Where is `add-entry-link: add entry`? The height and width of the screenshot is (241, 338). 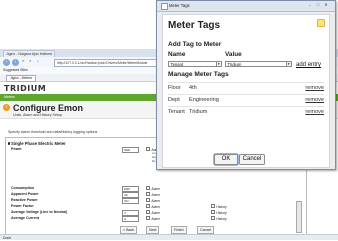
add-entry-link: add entry is located at coordinates (308, 65).